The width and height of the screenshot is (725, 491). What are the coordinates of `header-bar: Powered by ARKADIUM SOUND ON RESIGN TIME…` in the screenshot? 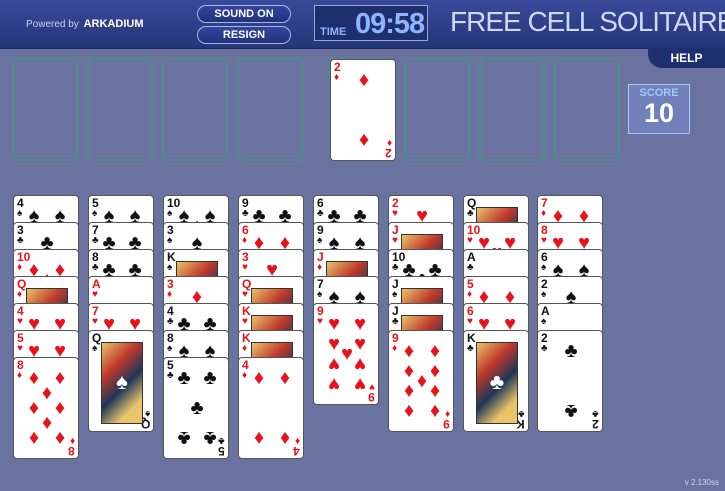 It's located at (362, 24).